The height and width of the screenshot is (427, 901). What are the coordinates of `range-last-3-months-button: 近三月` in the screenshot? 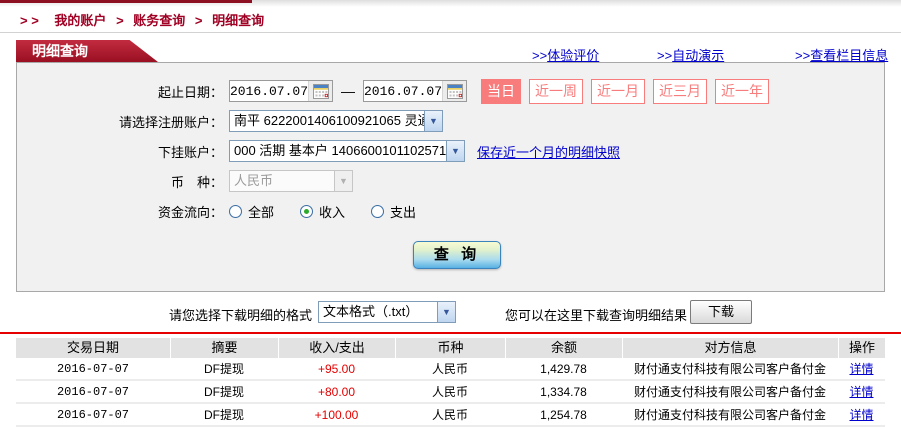 It's located at (680, 91).